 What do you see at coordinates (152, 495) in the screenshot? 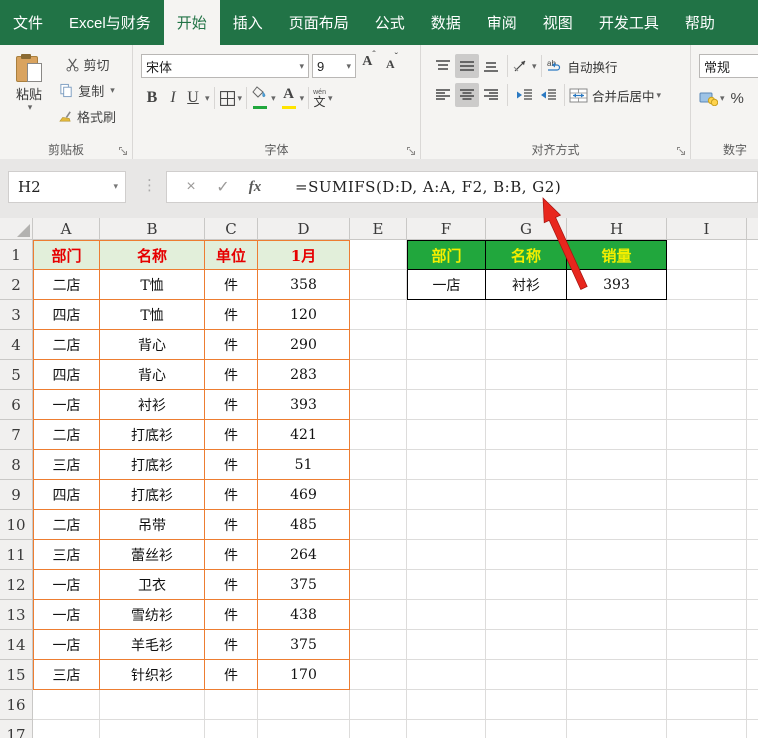
I see `cell-B9: 打底衫` at bounding box center [152, 495].